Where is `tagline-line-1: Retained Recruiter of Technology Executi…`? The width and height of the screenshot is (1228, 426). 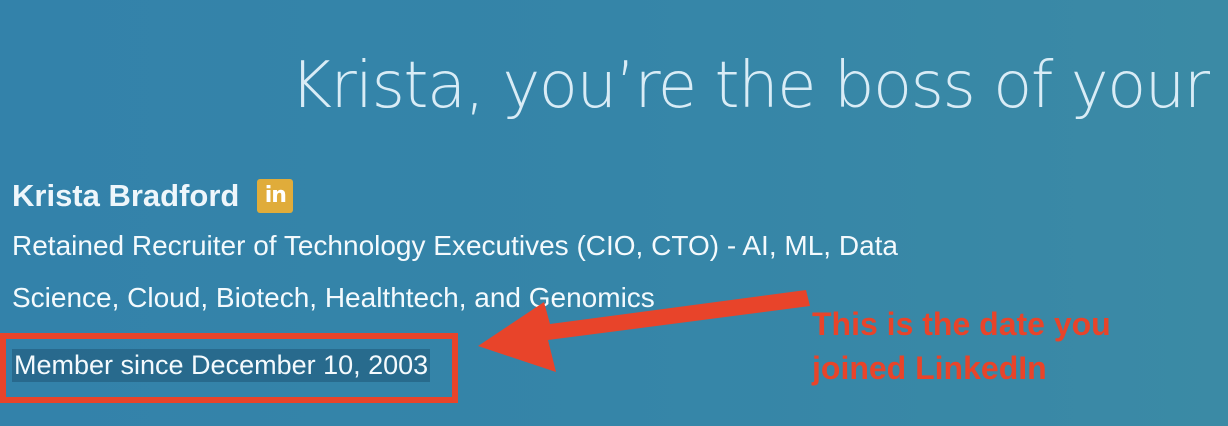 tagline-line-1: Retained Recruiter of Technology Executi… is located at coordinates (455, 245).